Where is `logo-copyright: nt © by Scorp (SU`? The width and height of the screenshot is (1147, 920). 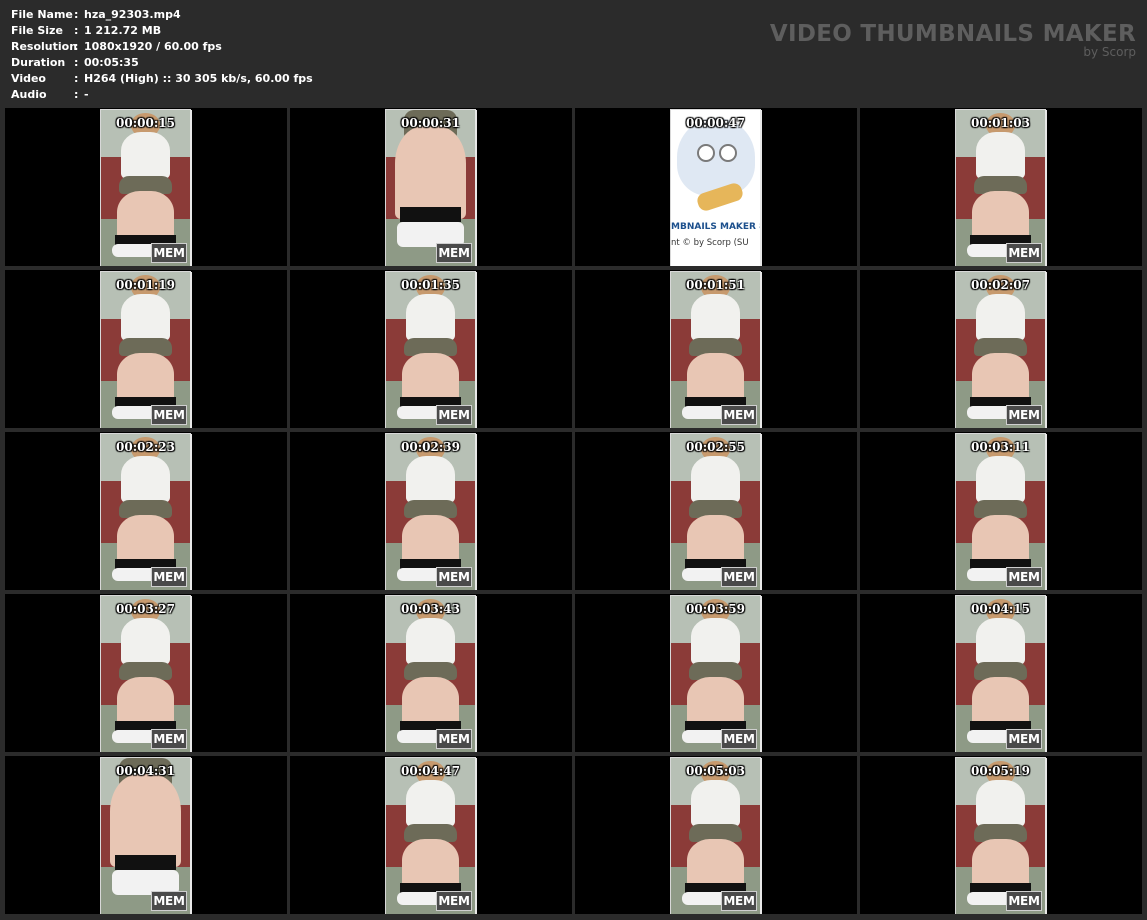
logo-copyright: nt © by Scorp (SU is located at coordinates (710, 243).